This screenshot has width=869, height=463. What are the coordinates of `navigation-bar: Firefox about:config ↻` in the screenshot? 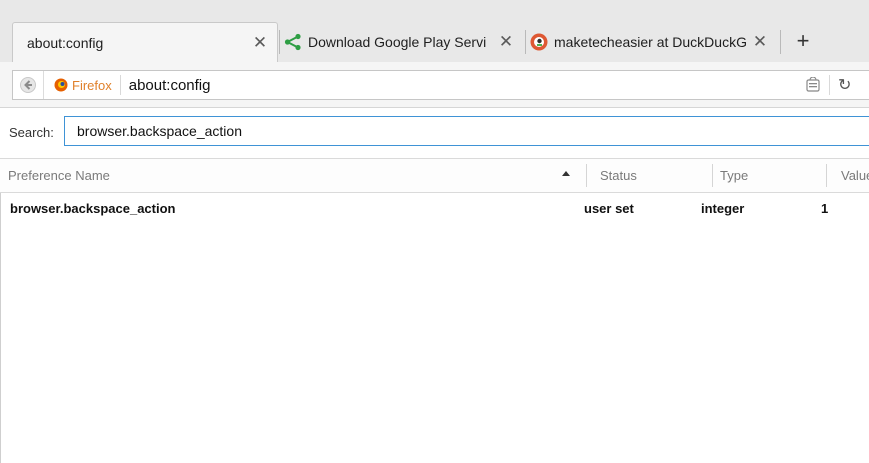 It's located at (434, 85).